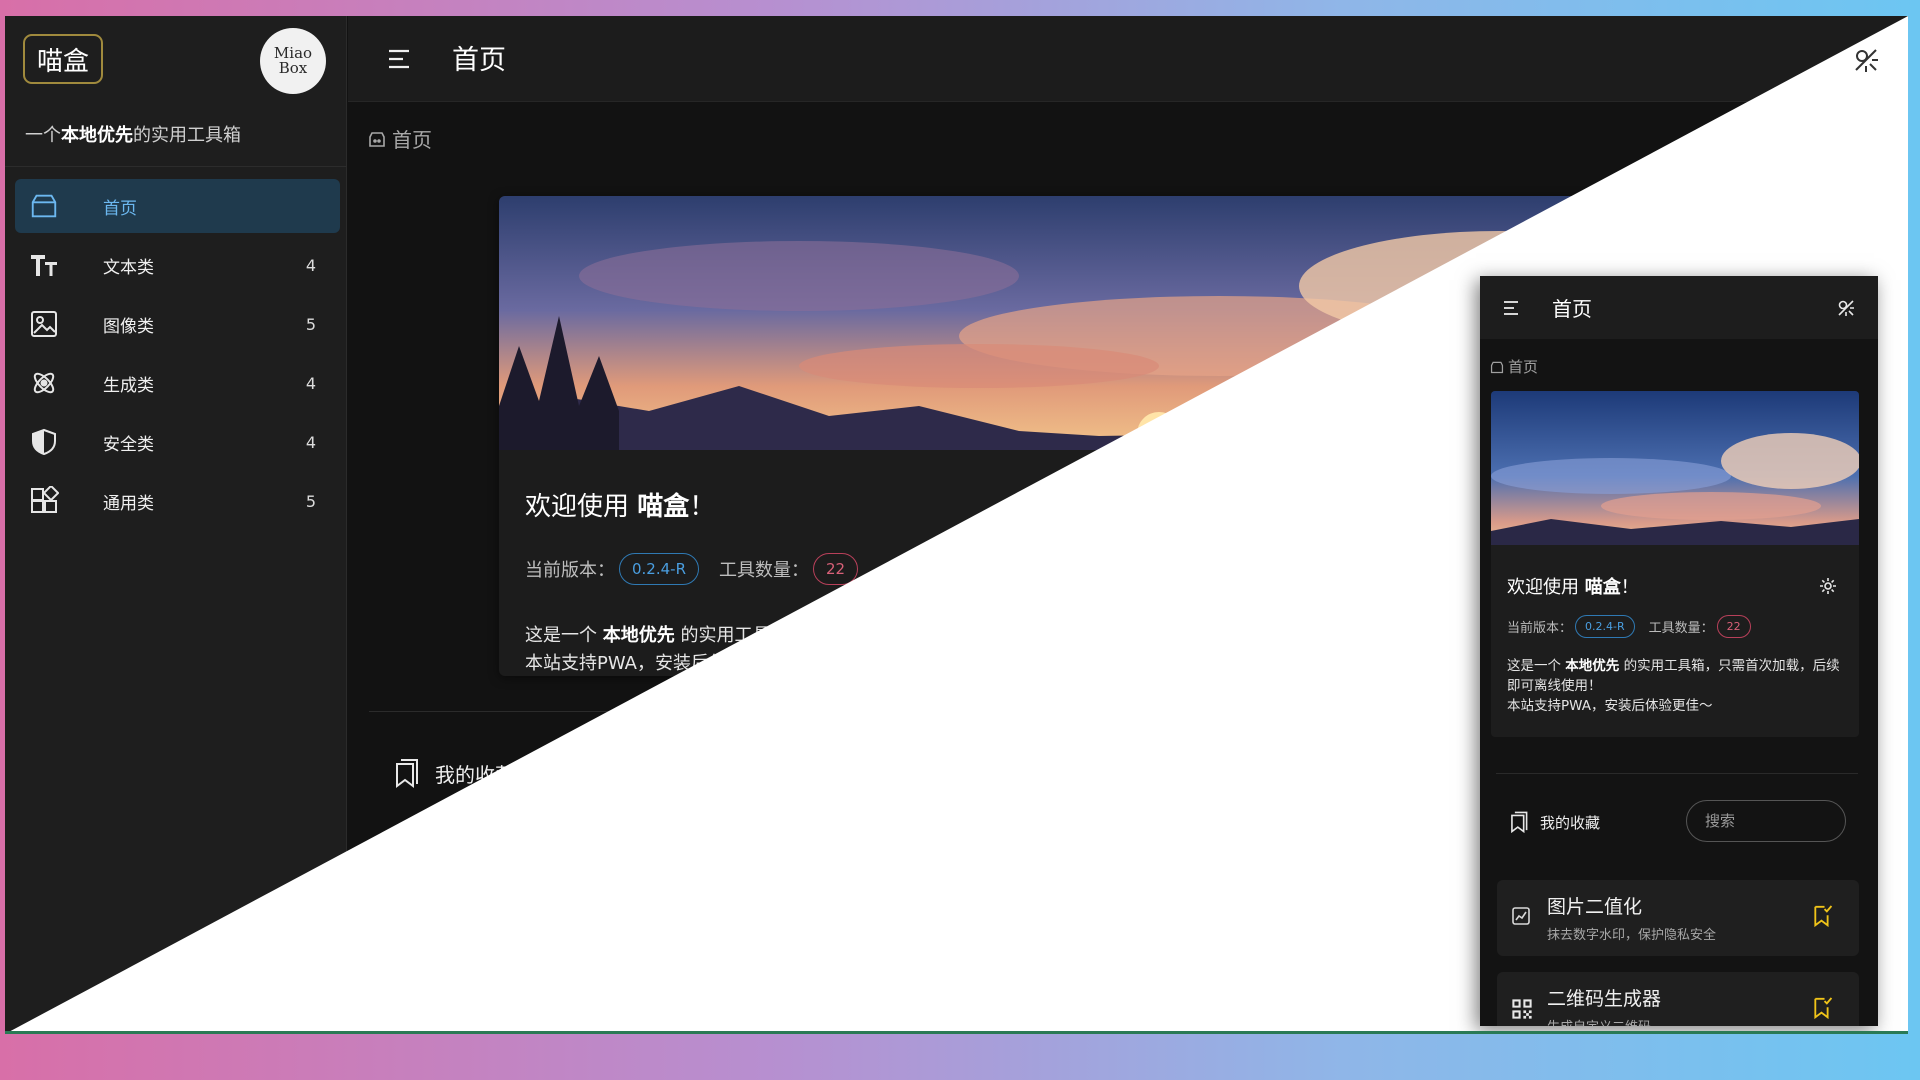  I want to click on settings-icon, so click(1828, 586).